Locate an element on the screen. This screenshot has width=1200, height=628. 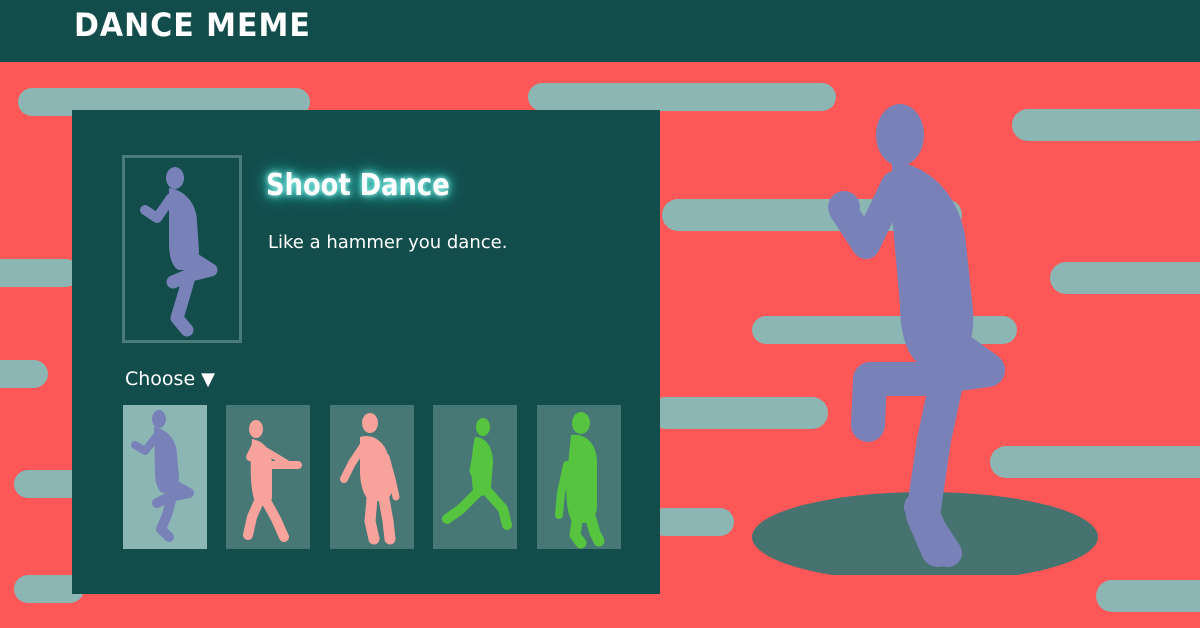
slouch-dancer-icon is located at coordinates (370, 479).